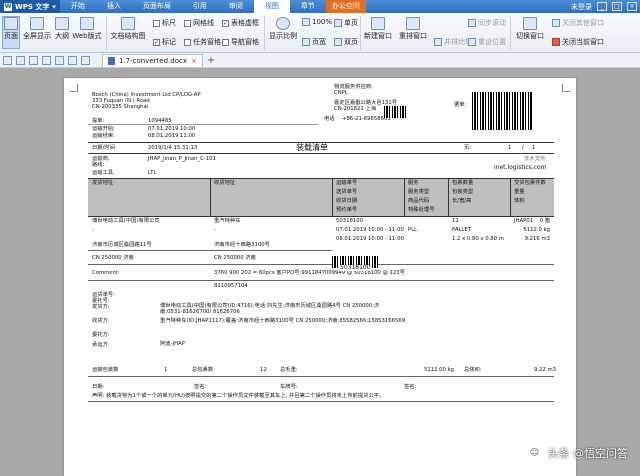 This screenshot has width=640, height=476. Describe the element at coordinates (240, 42) in the screenshot. I see `nav-pane-checkbox: 导航窗格` at that location.